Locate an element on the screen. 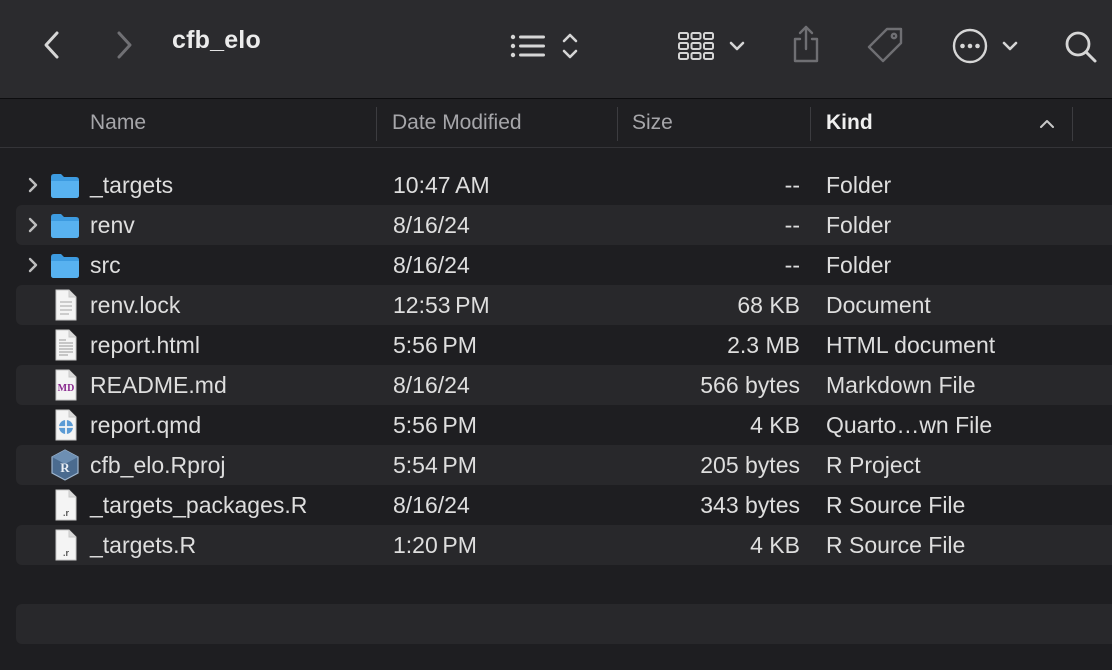  tag-icon is located at coordinates (885, 45).